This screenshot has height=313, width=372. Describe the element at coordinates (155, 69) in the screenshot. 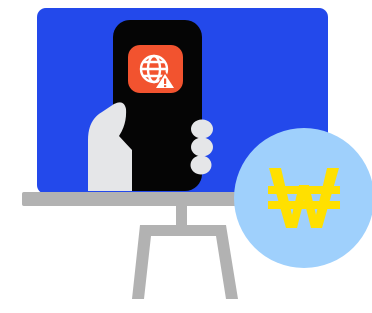

I see `app-icon` at that location.